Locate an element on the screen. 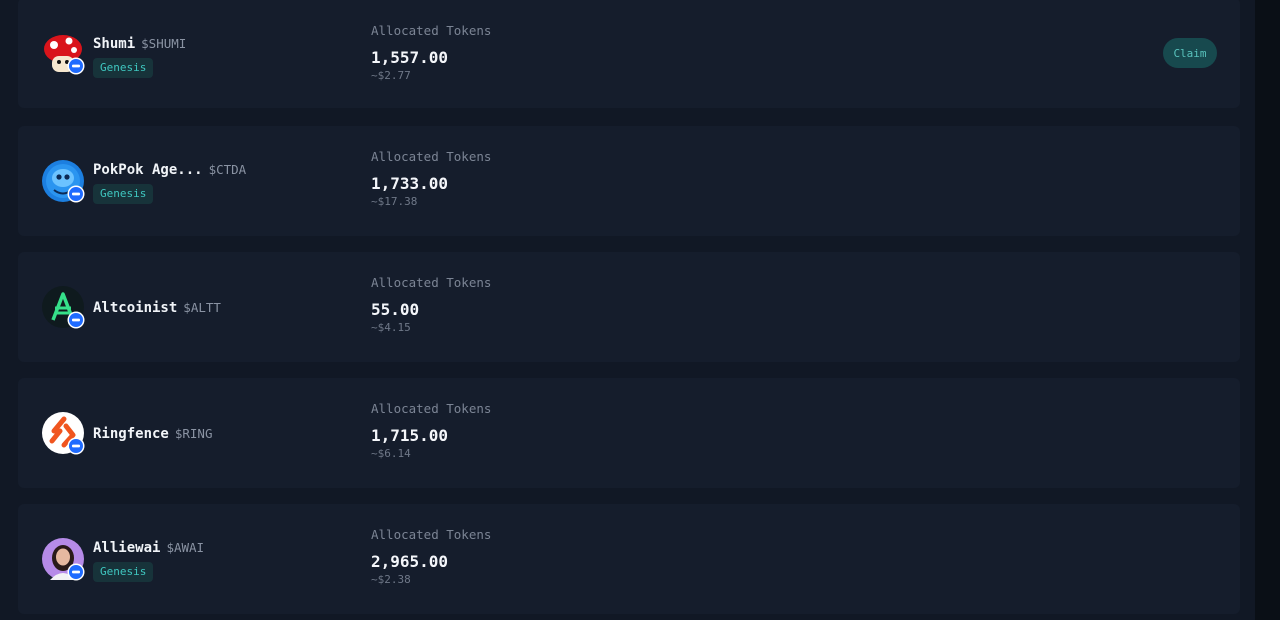 This screenshot has width=1280, height=620. allocated-usd-value: ~$2.38 is located at coordinates (391, 579).